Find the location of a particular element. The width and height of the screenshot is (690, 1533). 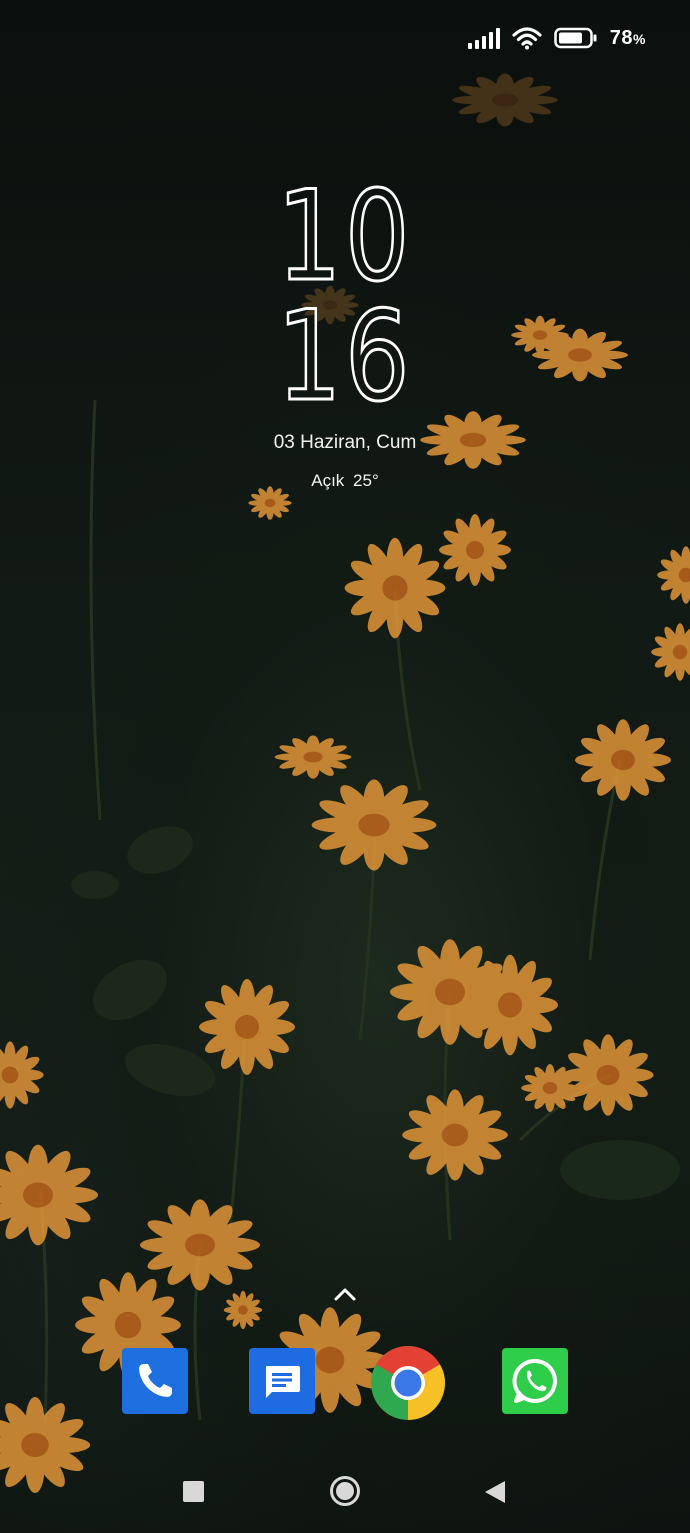

swipe-up-chevron-icon is located at coordinates (345, 1294).